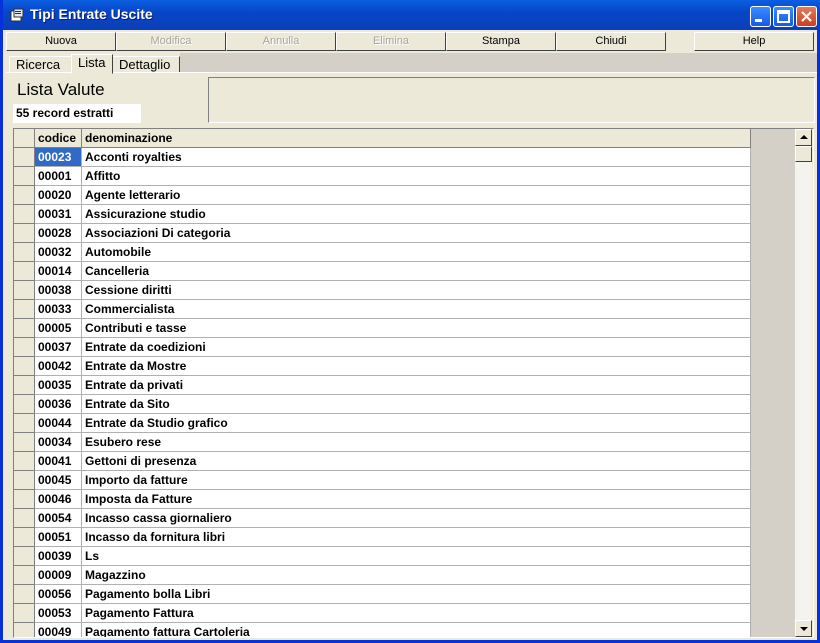 The width and height of the screenshot is (820, 643). What do you see at coordinates (416, 252) in the screenshot?
I see `cell-denominazione: Automobile` at bounding box center [416, 252].